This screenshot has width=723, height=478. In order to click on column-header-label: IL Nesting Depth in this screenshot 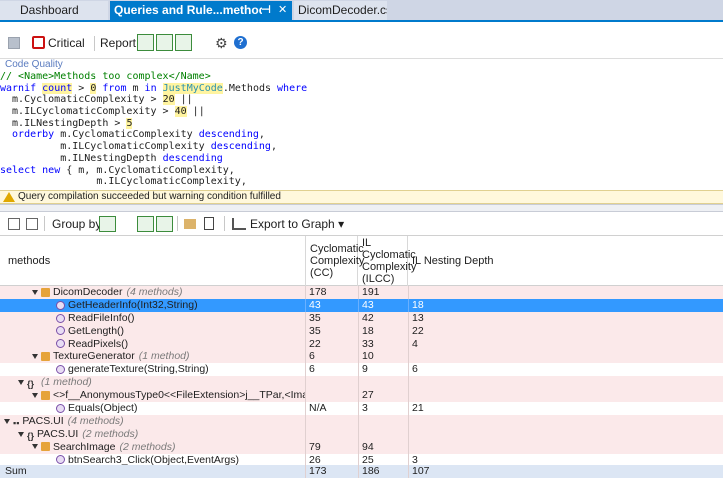, I will do `click(453, 261)`.